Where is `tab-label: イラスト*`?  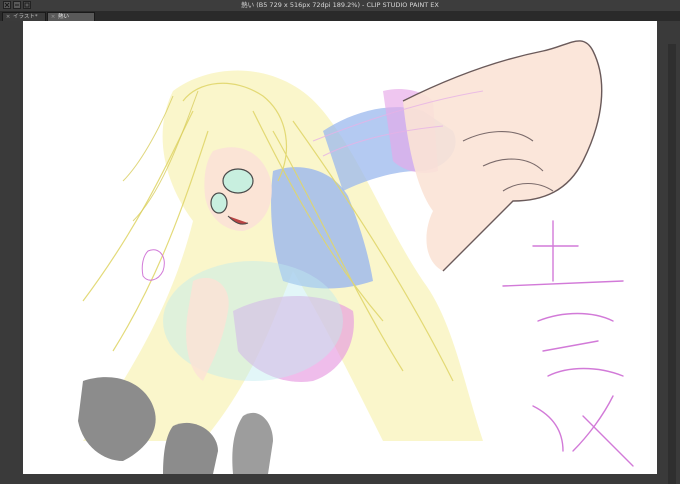
tab-label: イラスト* is located at coordinates (25, 17).